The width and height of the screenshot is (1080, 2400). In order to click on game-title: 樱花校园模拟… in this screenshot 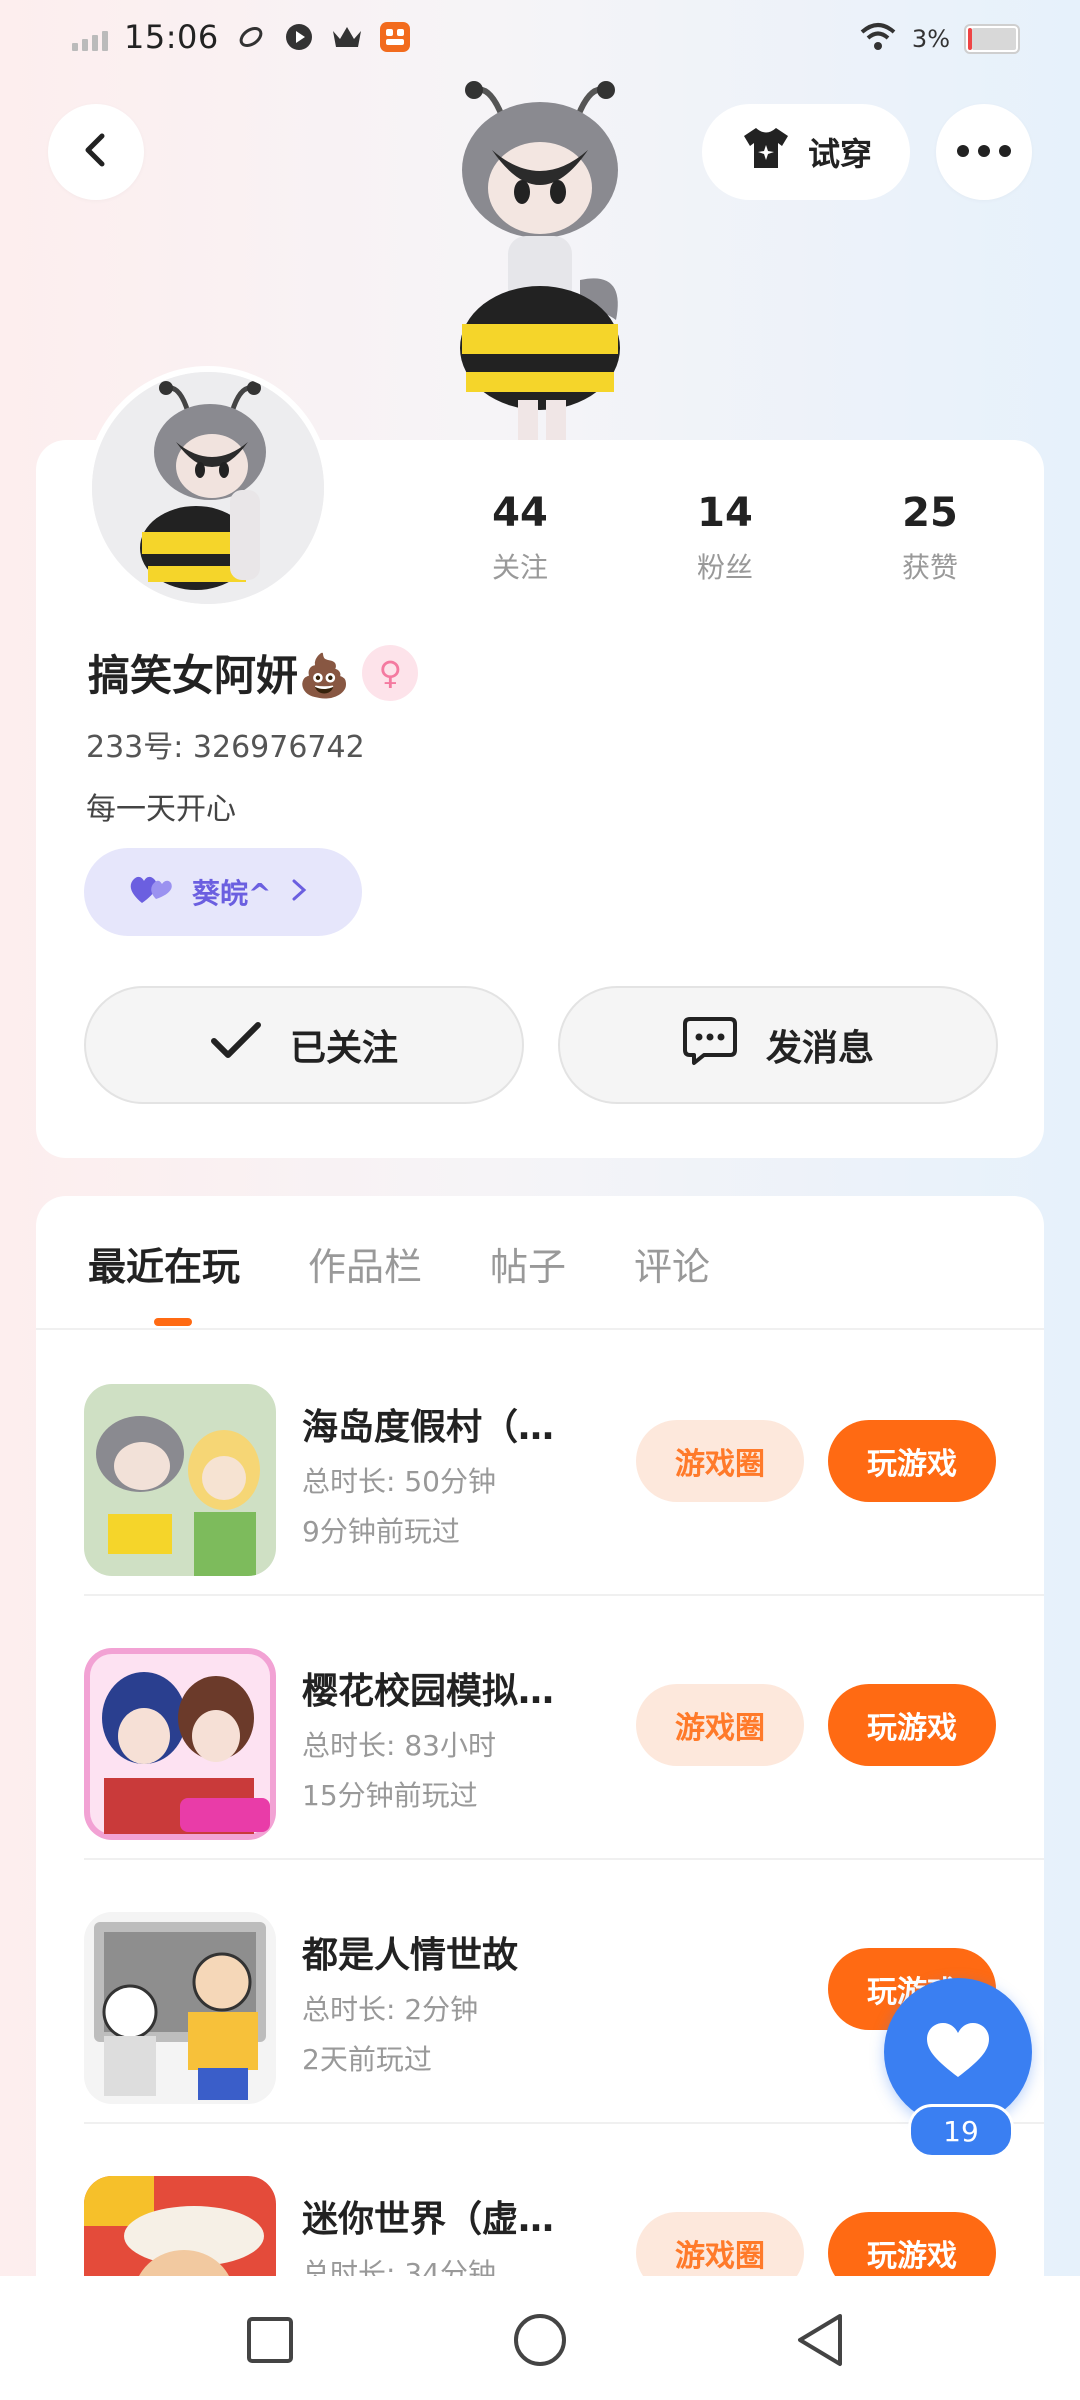, I will do `click(428, 1691)`.